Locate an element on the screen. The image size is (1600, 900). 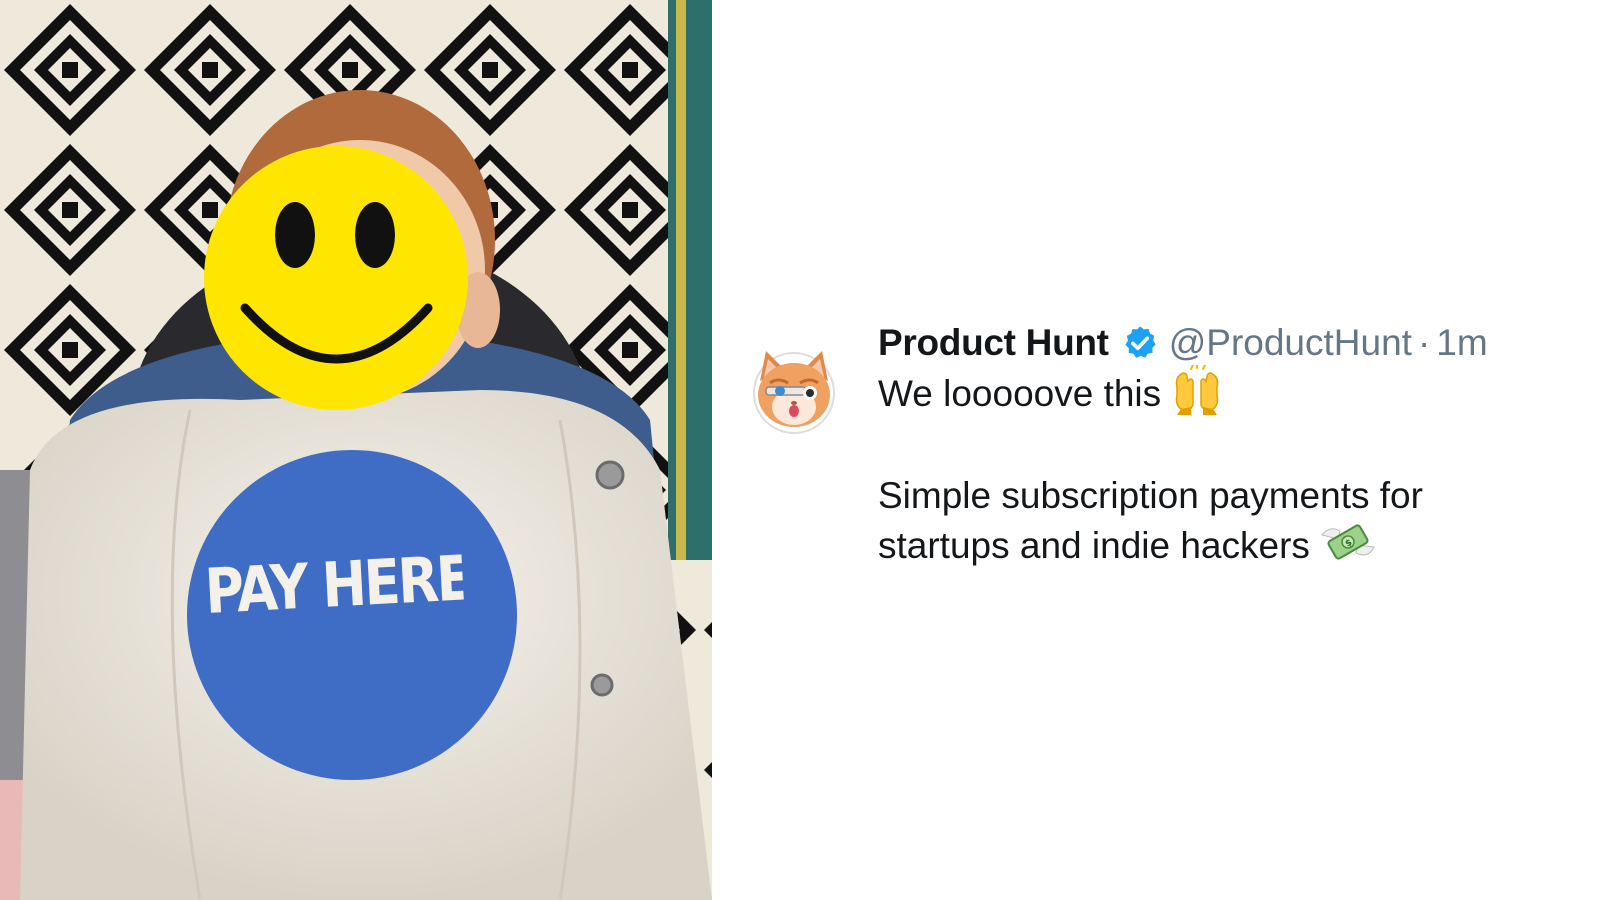
tweet-text-line-3: startups and indie hackers $ is located at coordinates (1127, 546).